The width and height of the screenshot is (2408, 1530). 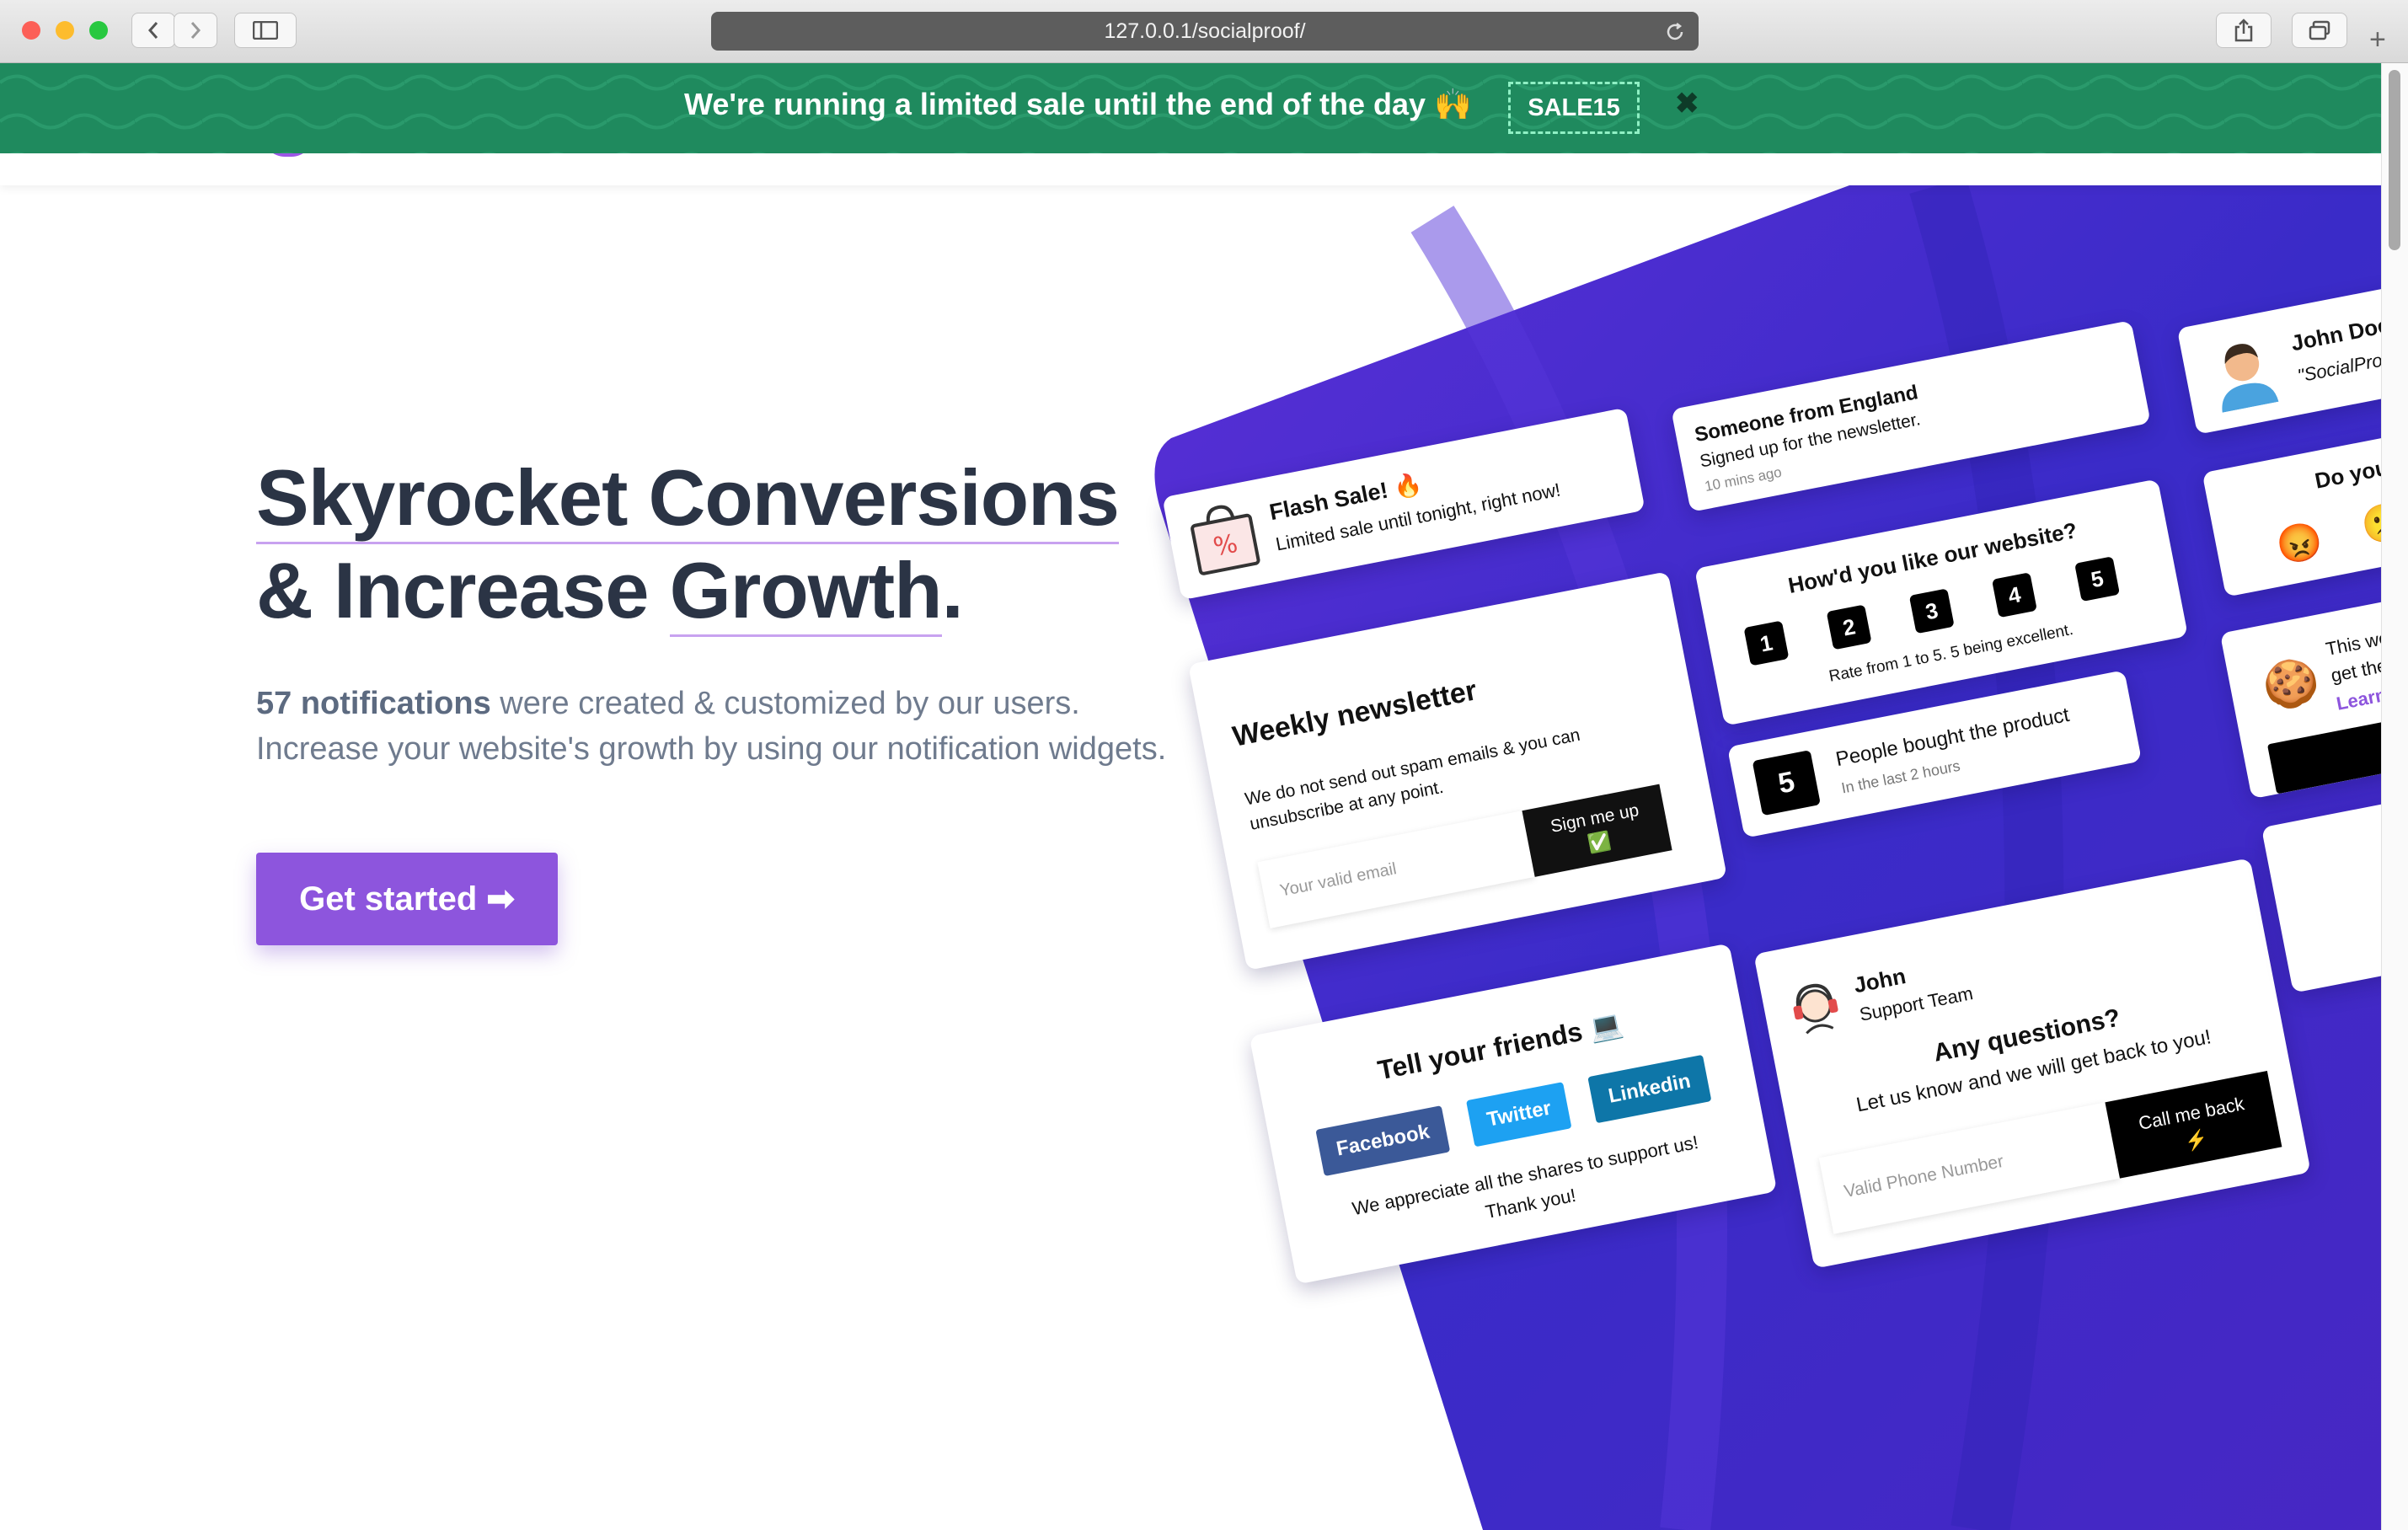 What do you see at coordinates (1931, 611) in the screenshot?
I see `rating-option-3: 3` at bounding box center [1931, 611].